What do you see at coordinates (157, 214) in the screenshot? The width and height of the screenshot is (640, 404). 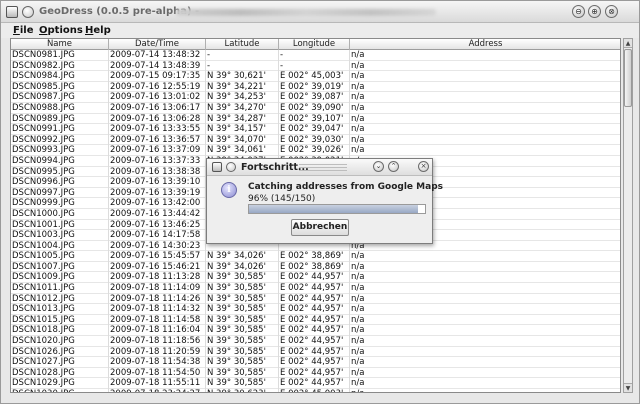 I see `cell-datetime: 2009-07-16 13:44:42` at bounding box center [157, 214].